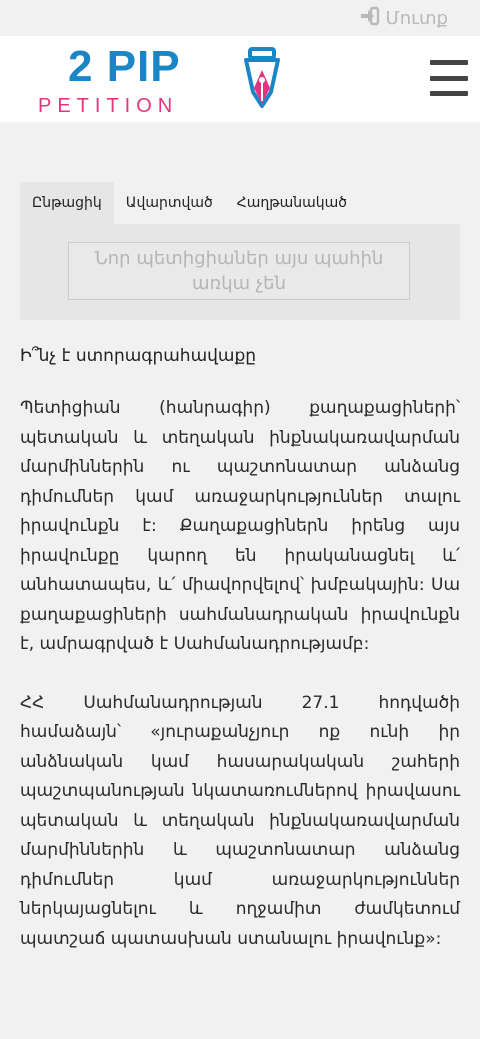 Image resolution: width=480 pixels, height=1039 pixels. I want to click on menu-button, so click(449, 78).